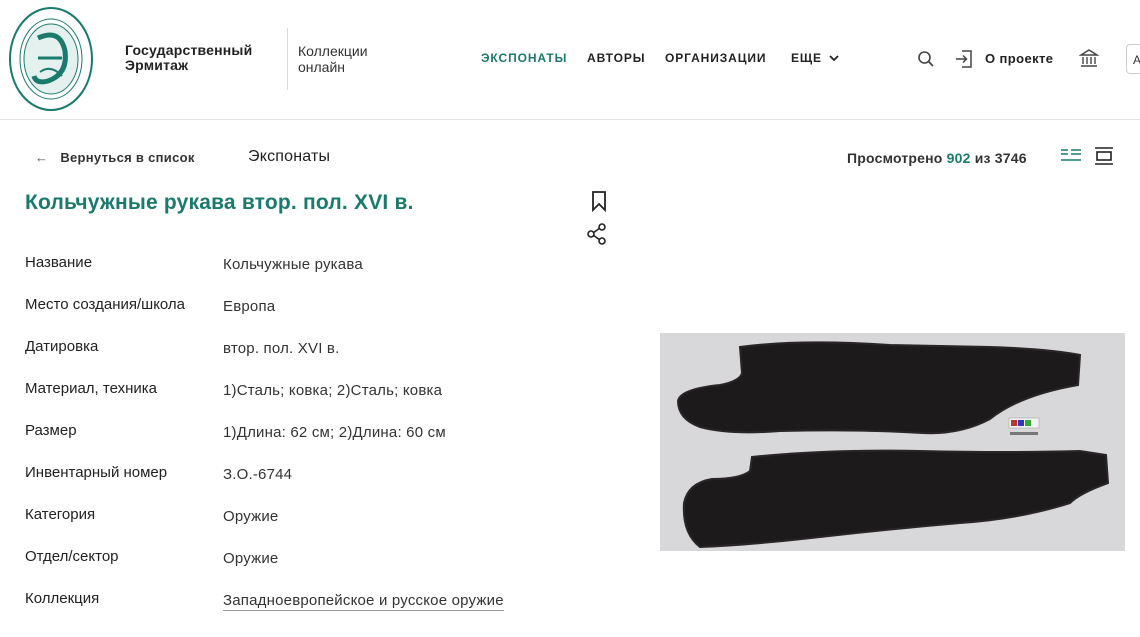 Image resolution: width=1140 pixels, height=637 pixels. What do you see at coordinates (597, 234) in the screenshot?
I see `share-icon` at bounding box center [597, 234].